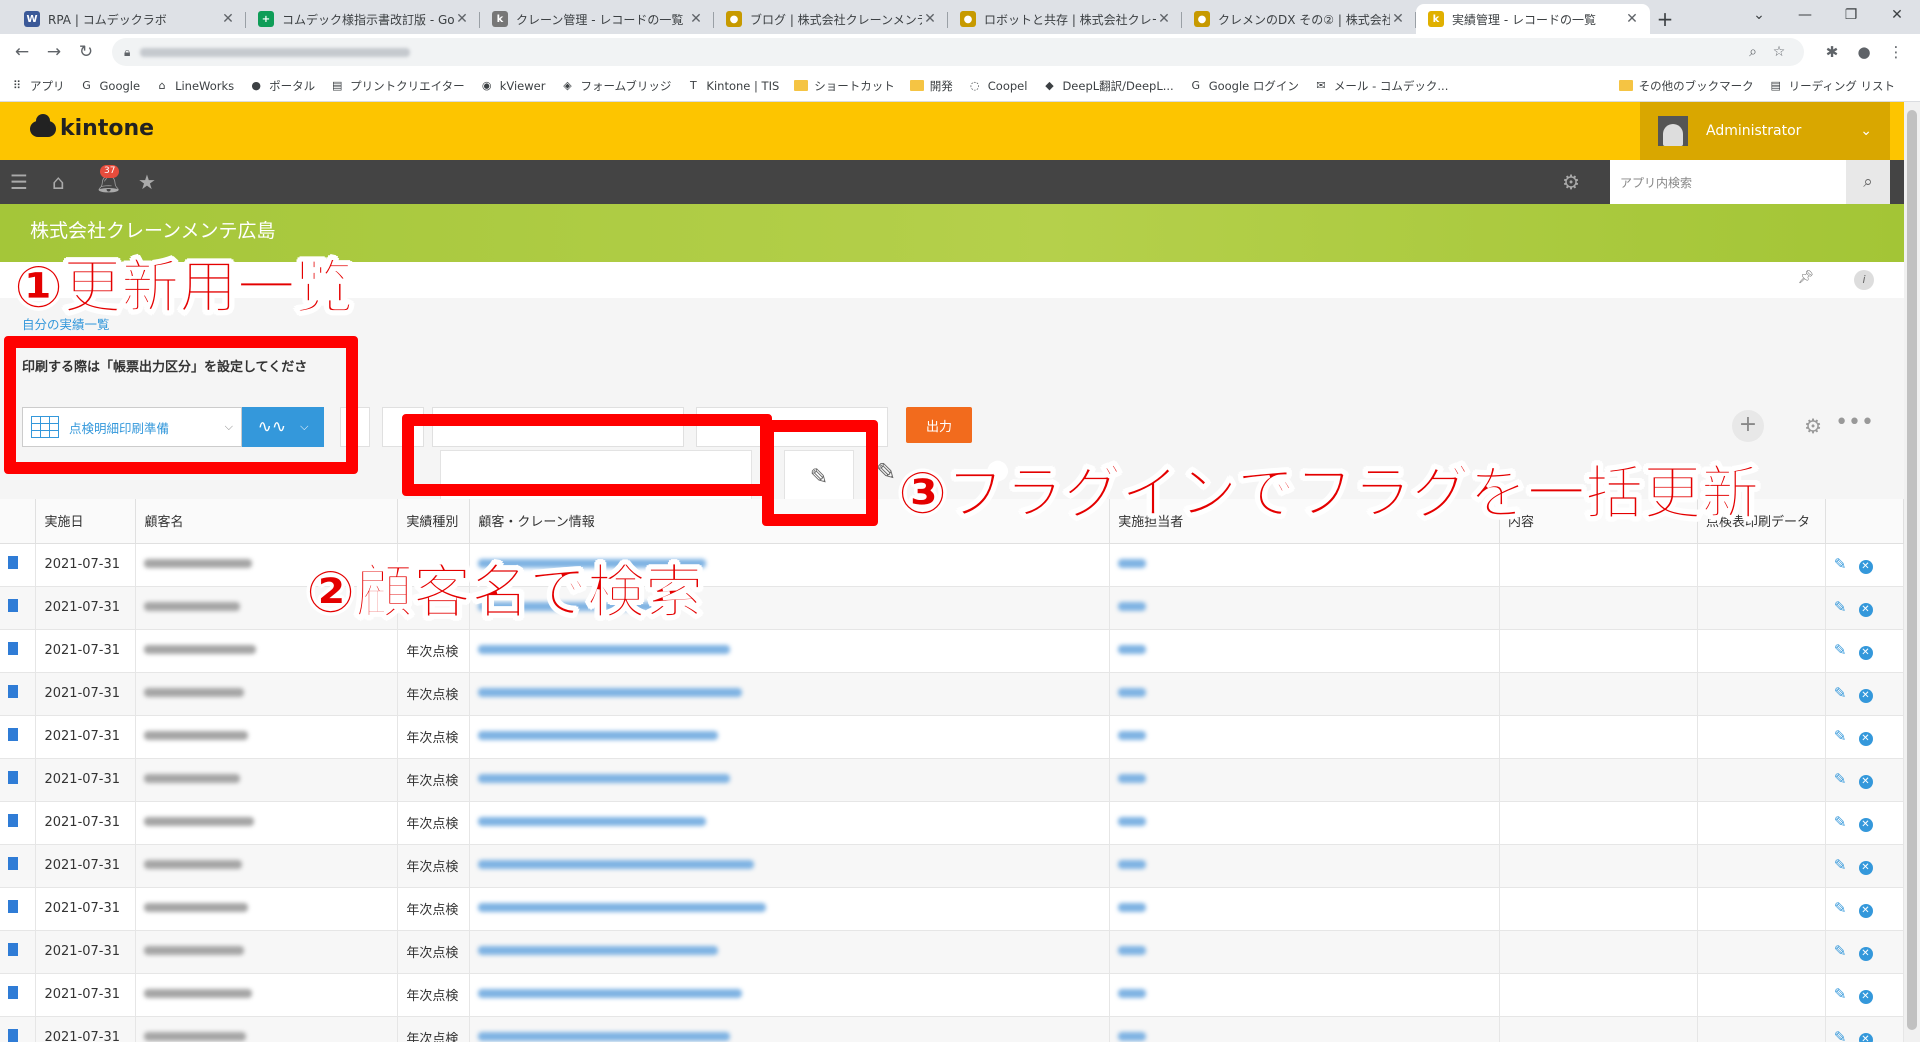 Image resolution: width=1920 pixels, height=1042 pixels. Describe the element at coordinates (1896, 52) in the screenshot. I see `menu-icon: ⋮` at that location.